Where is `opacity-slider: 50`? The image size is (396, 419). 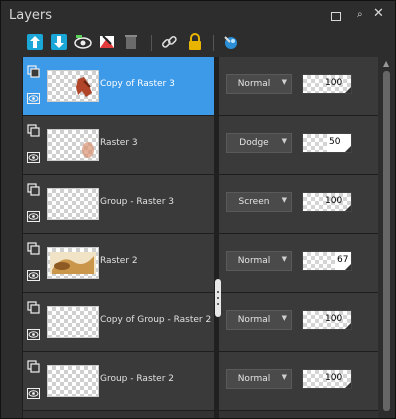 opacity-slider: 50 is located at coordinates (327, 143).